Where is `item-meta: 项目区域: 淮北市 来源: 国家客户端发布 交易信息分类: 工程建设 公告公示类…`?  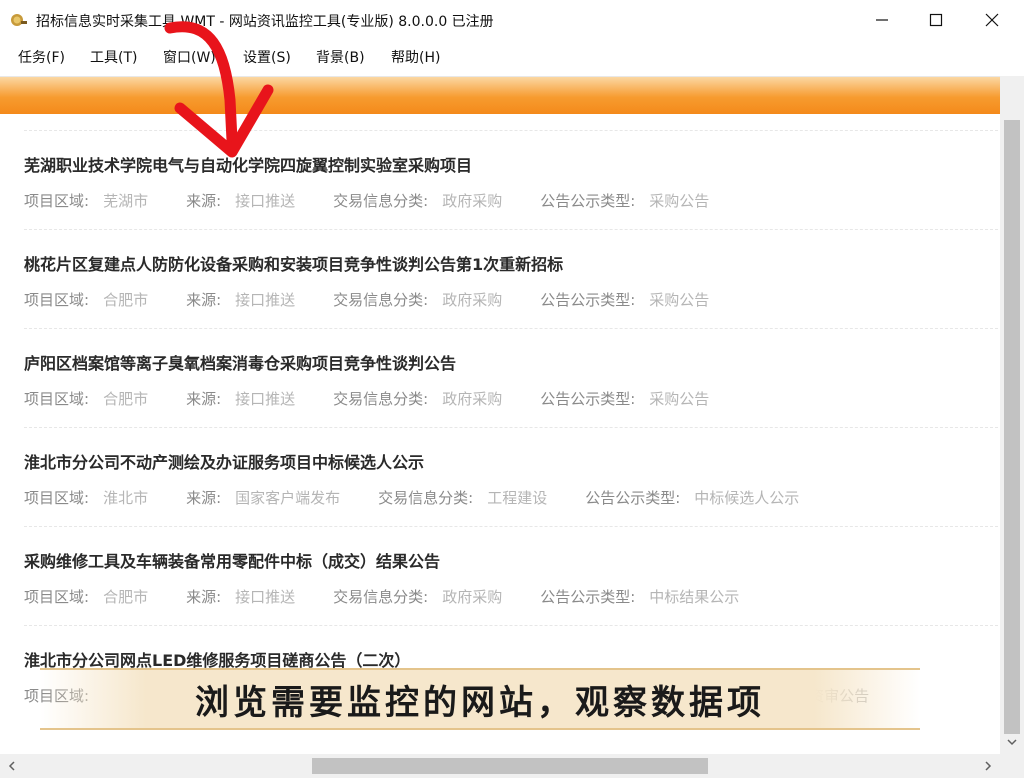 item-meta: 项目区域: 淮北市 来源: 国家客户端发布 交易信息分类: 工程建设 公告公示类… is located at coordinates (430, 498).